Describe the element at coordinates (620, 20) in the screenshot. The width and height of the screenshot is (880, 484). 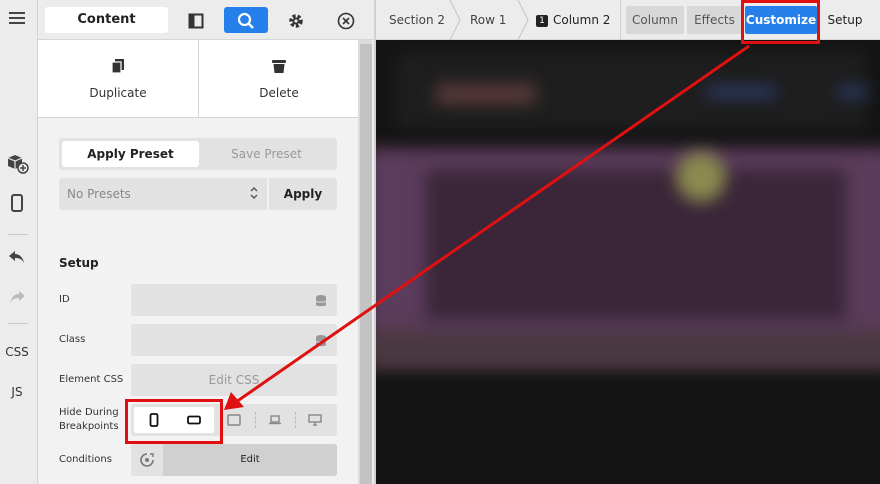
I see `breadcrumb-divider` at that location.